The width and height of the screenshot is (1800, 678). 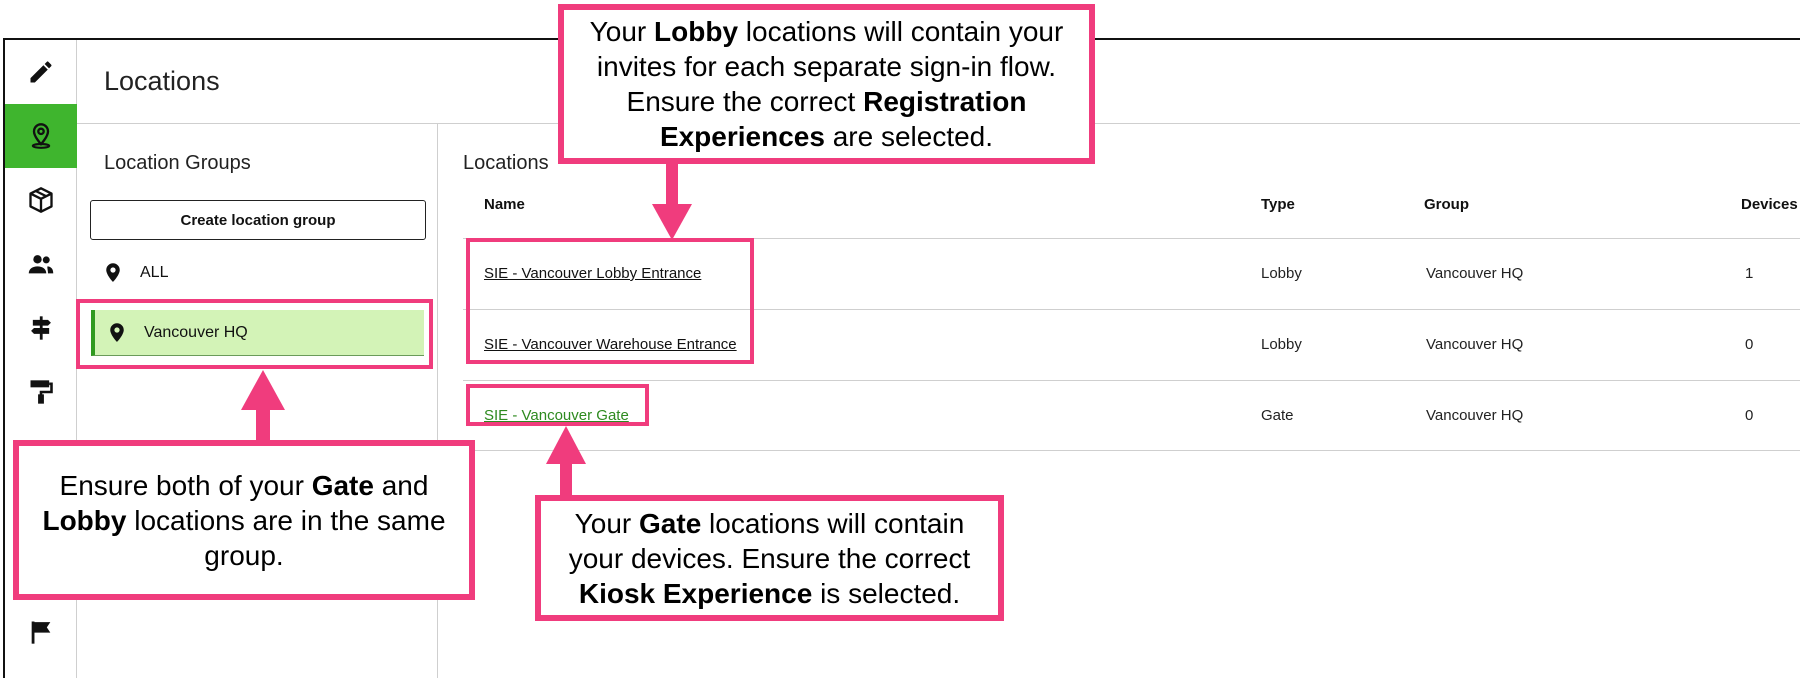 What do you see at coordinates (254, 334) in the screenshot?
I see `highlight-box-vancouver-group` at bounding box center [254, 334].